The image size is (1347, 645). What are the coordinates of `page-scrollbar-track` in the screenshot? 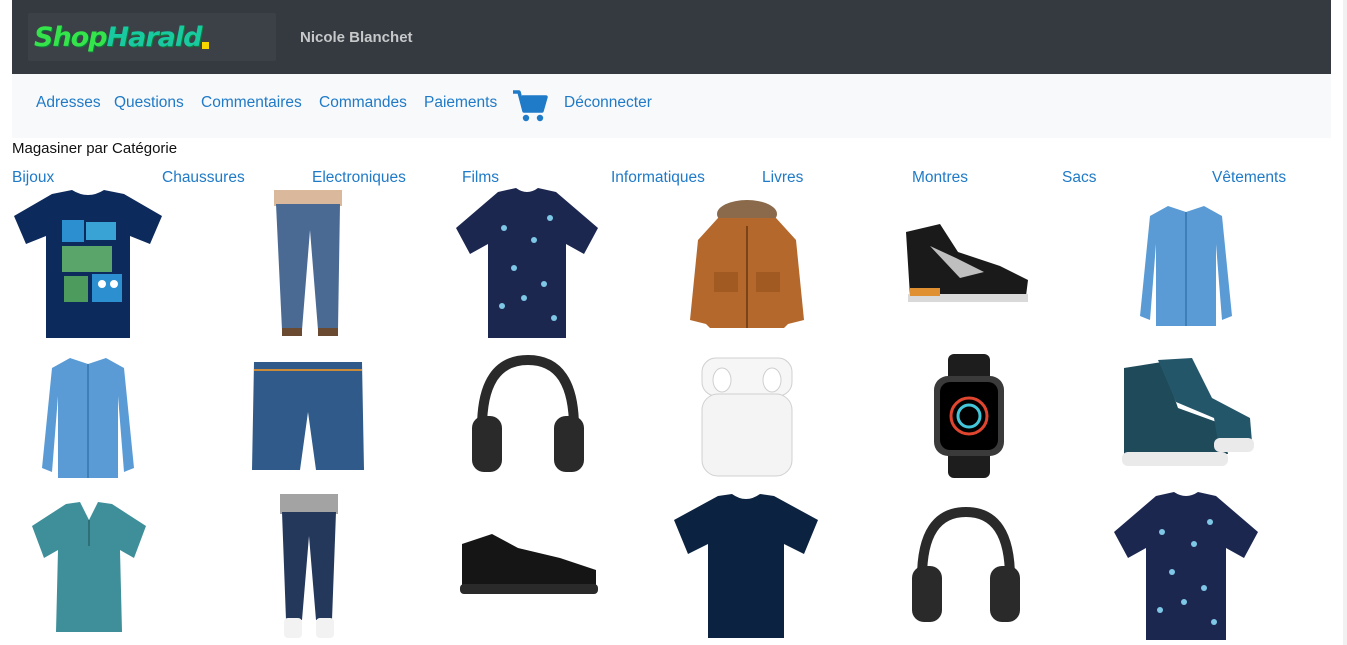 It's located at (1345, 322).